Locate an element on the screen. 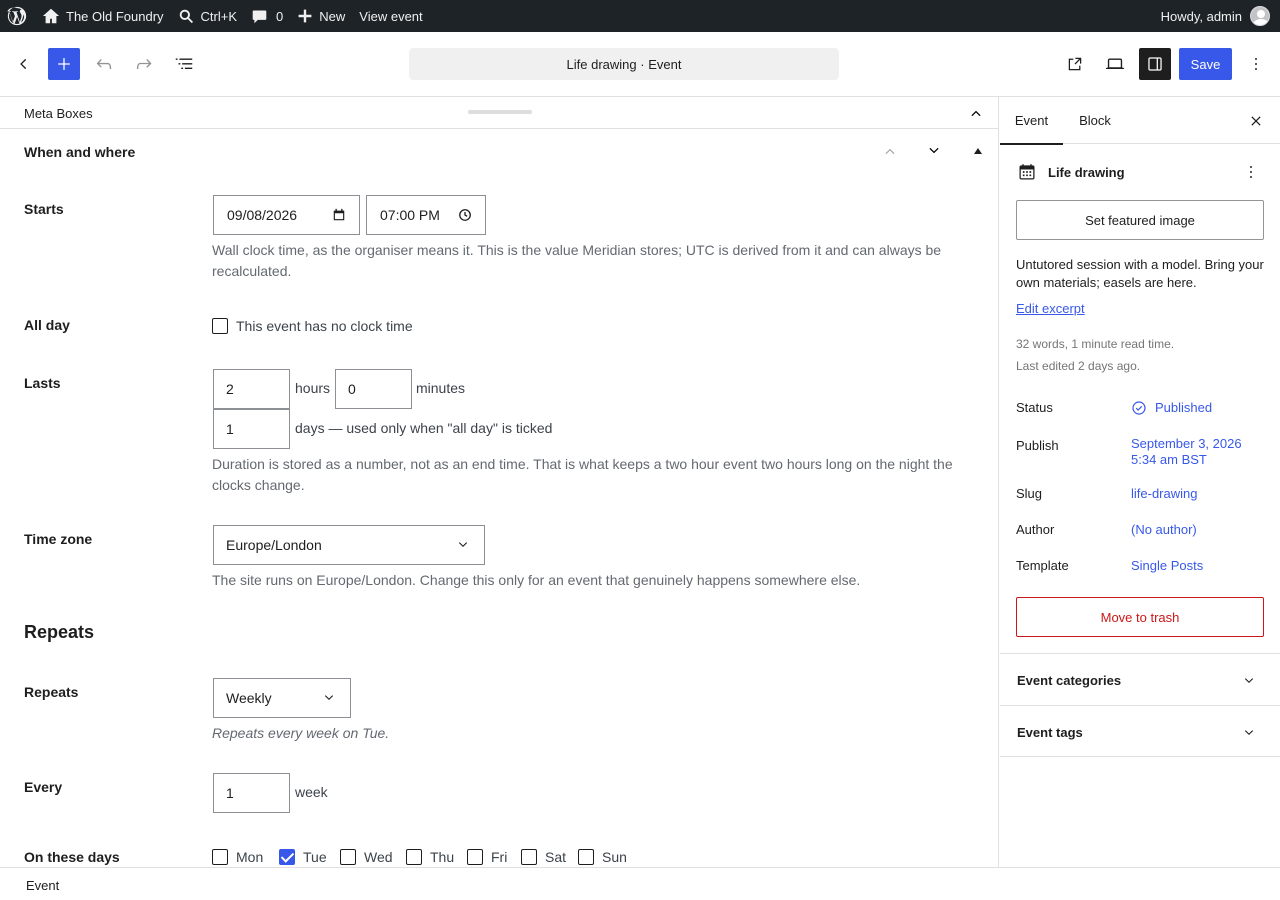 The image size is (1280, 900). back-button is located at coordinates (24, 64).